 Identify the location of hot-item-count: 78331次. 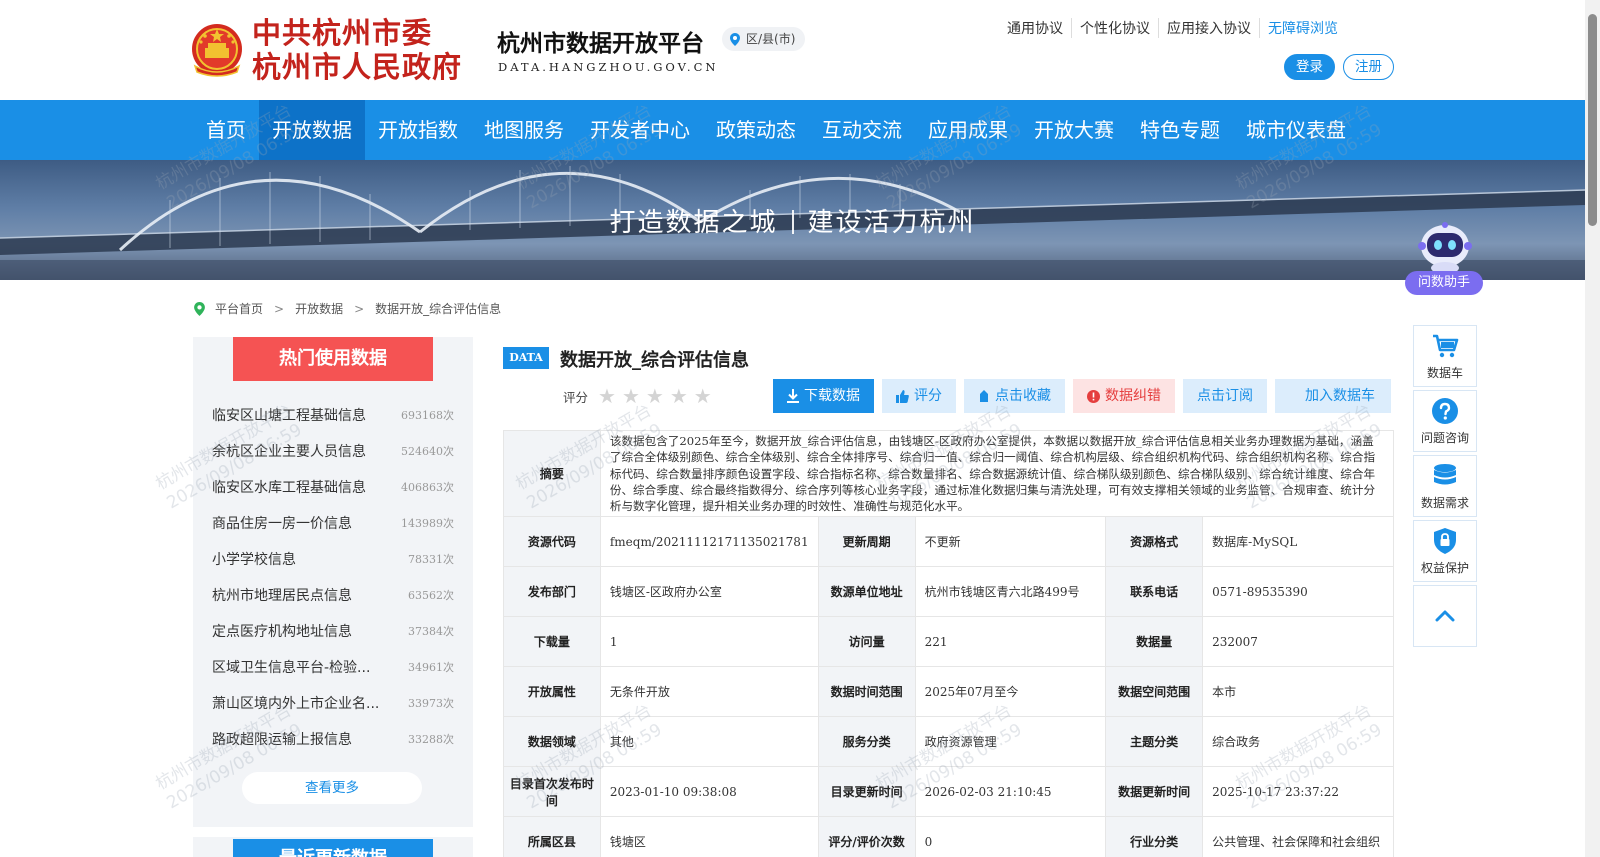
(431, 559).